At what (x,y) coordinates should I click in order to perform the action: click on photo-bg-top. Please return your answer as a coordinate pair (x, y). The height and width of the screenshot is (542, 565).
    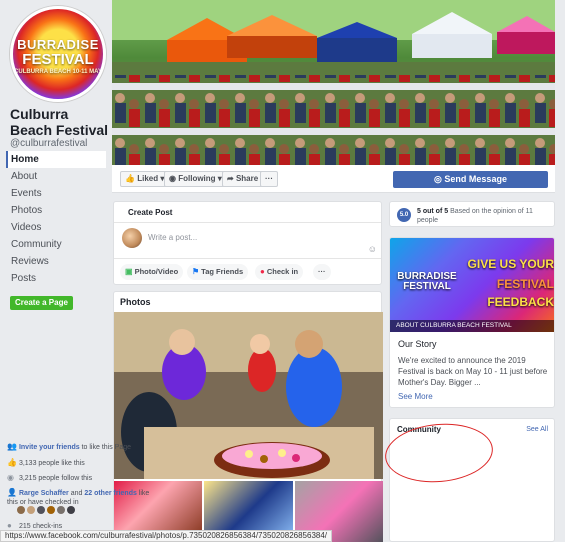
    Looking at the image, I should click on (248, 342).